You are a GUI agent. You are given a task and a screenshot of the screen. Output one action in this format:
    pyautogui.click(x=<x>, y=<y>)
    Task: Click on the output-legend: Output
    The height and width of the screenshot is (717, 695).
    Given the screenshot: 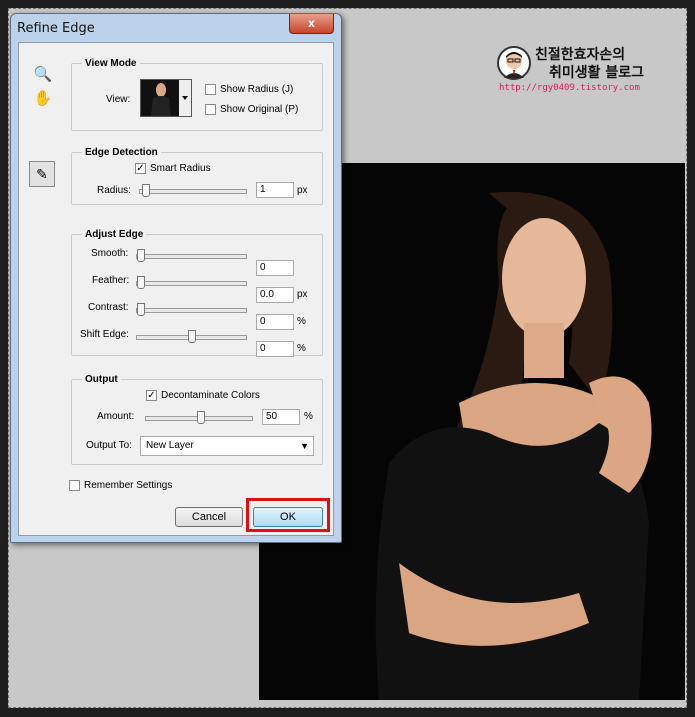 What is the action you would take?
    pyautogui.click(x=101, y=379)
    